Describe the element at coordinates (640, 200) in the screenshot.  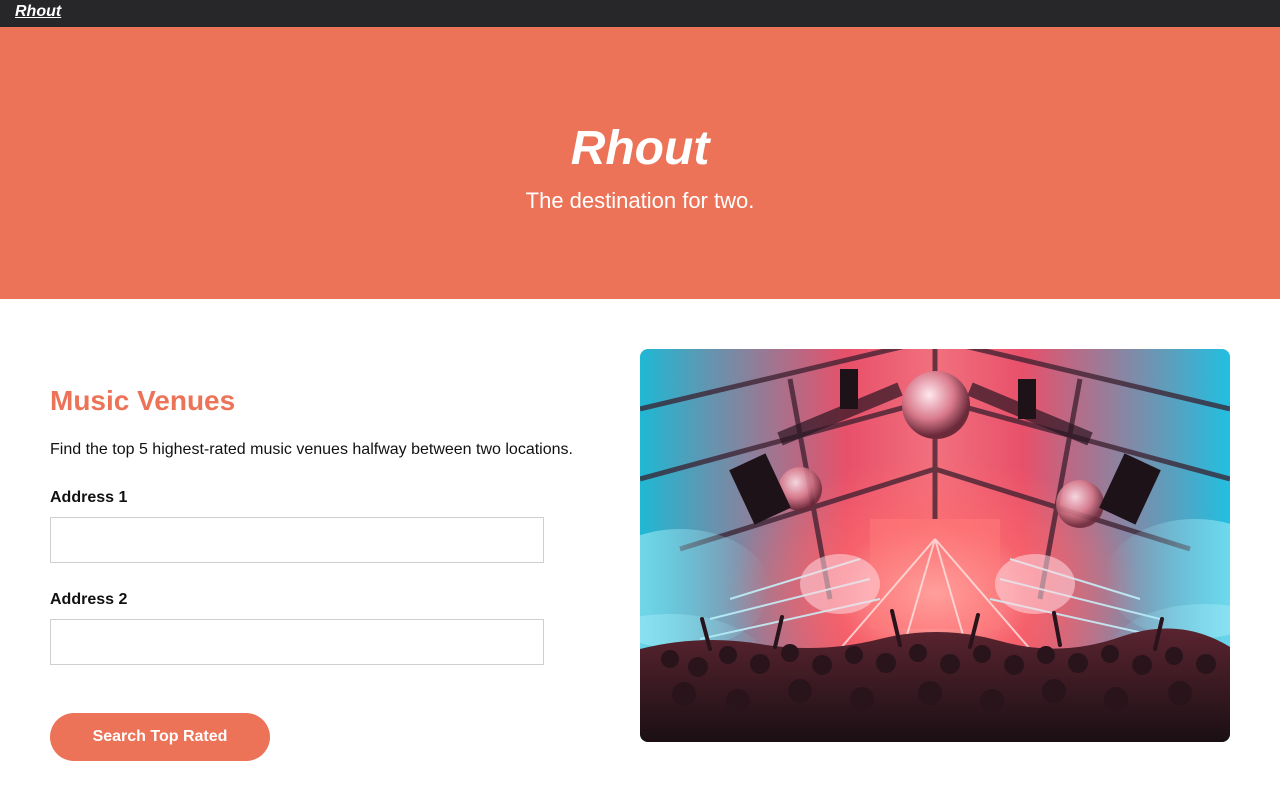
I see `hero-subtitle: The destination for two.` at that location.